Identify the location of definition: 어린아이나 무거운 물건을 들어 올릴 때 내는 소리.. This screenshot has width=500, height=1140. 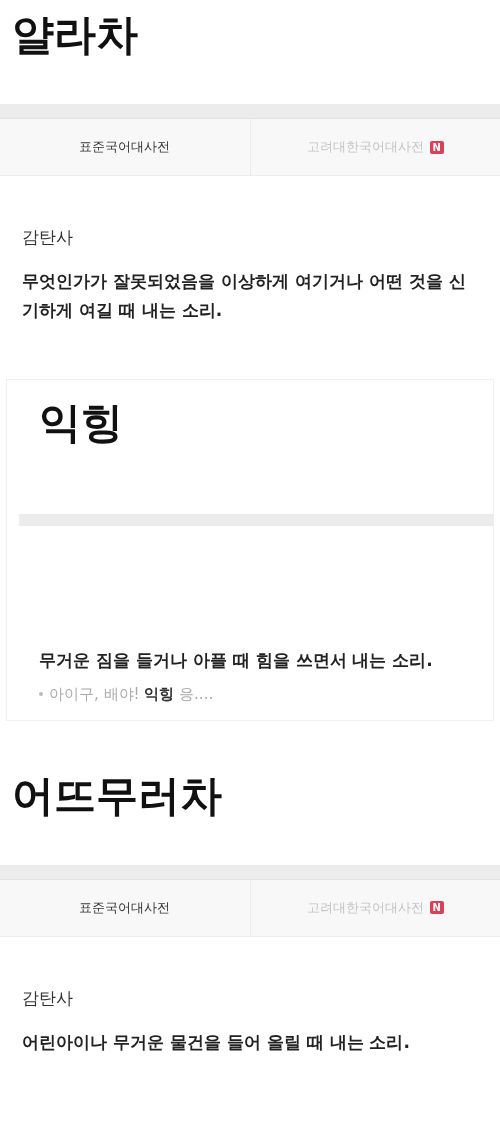
(216, 1042).